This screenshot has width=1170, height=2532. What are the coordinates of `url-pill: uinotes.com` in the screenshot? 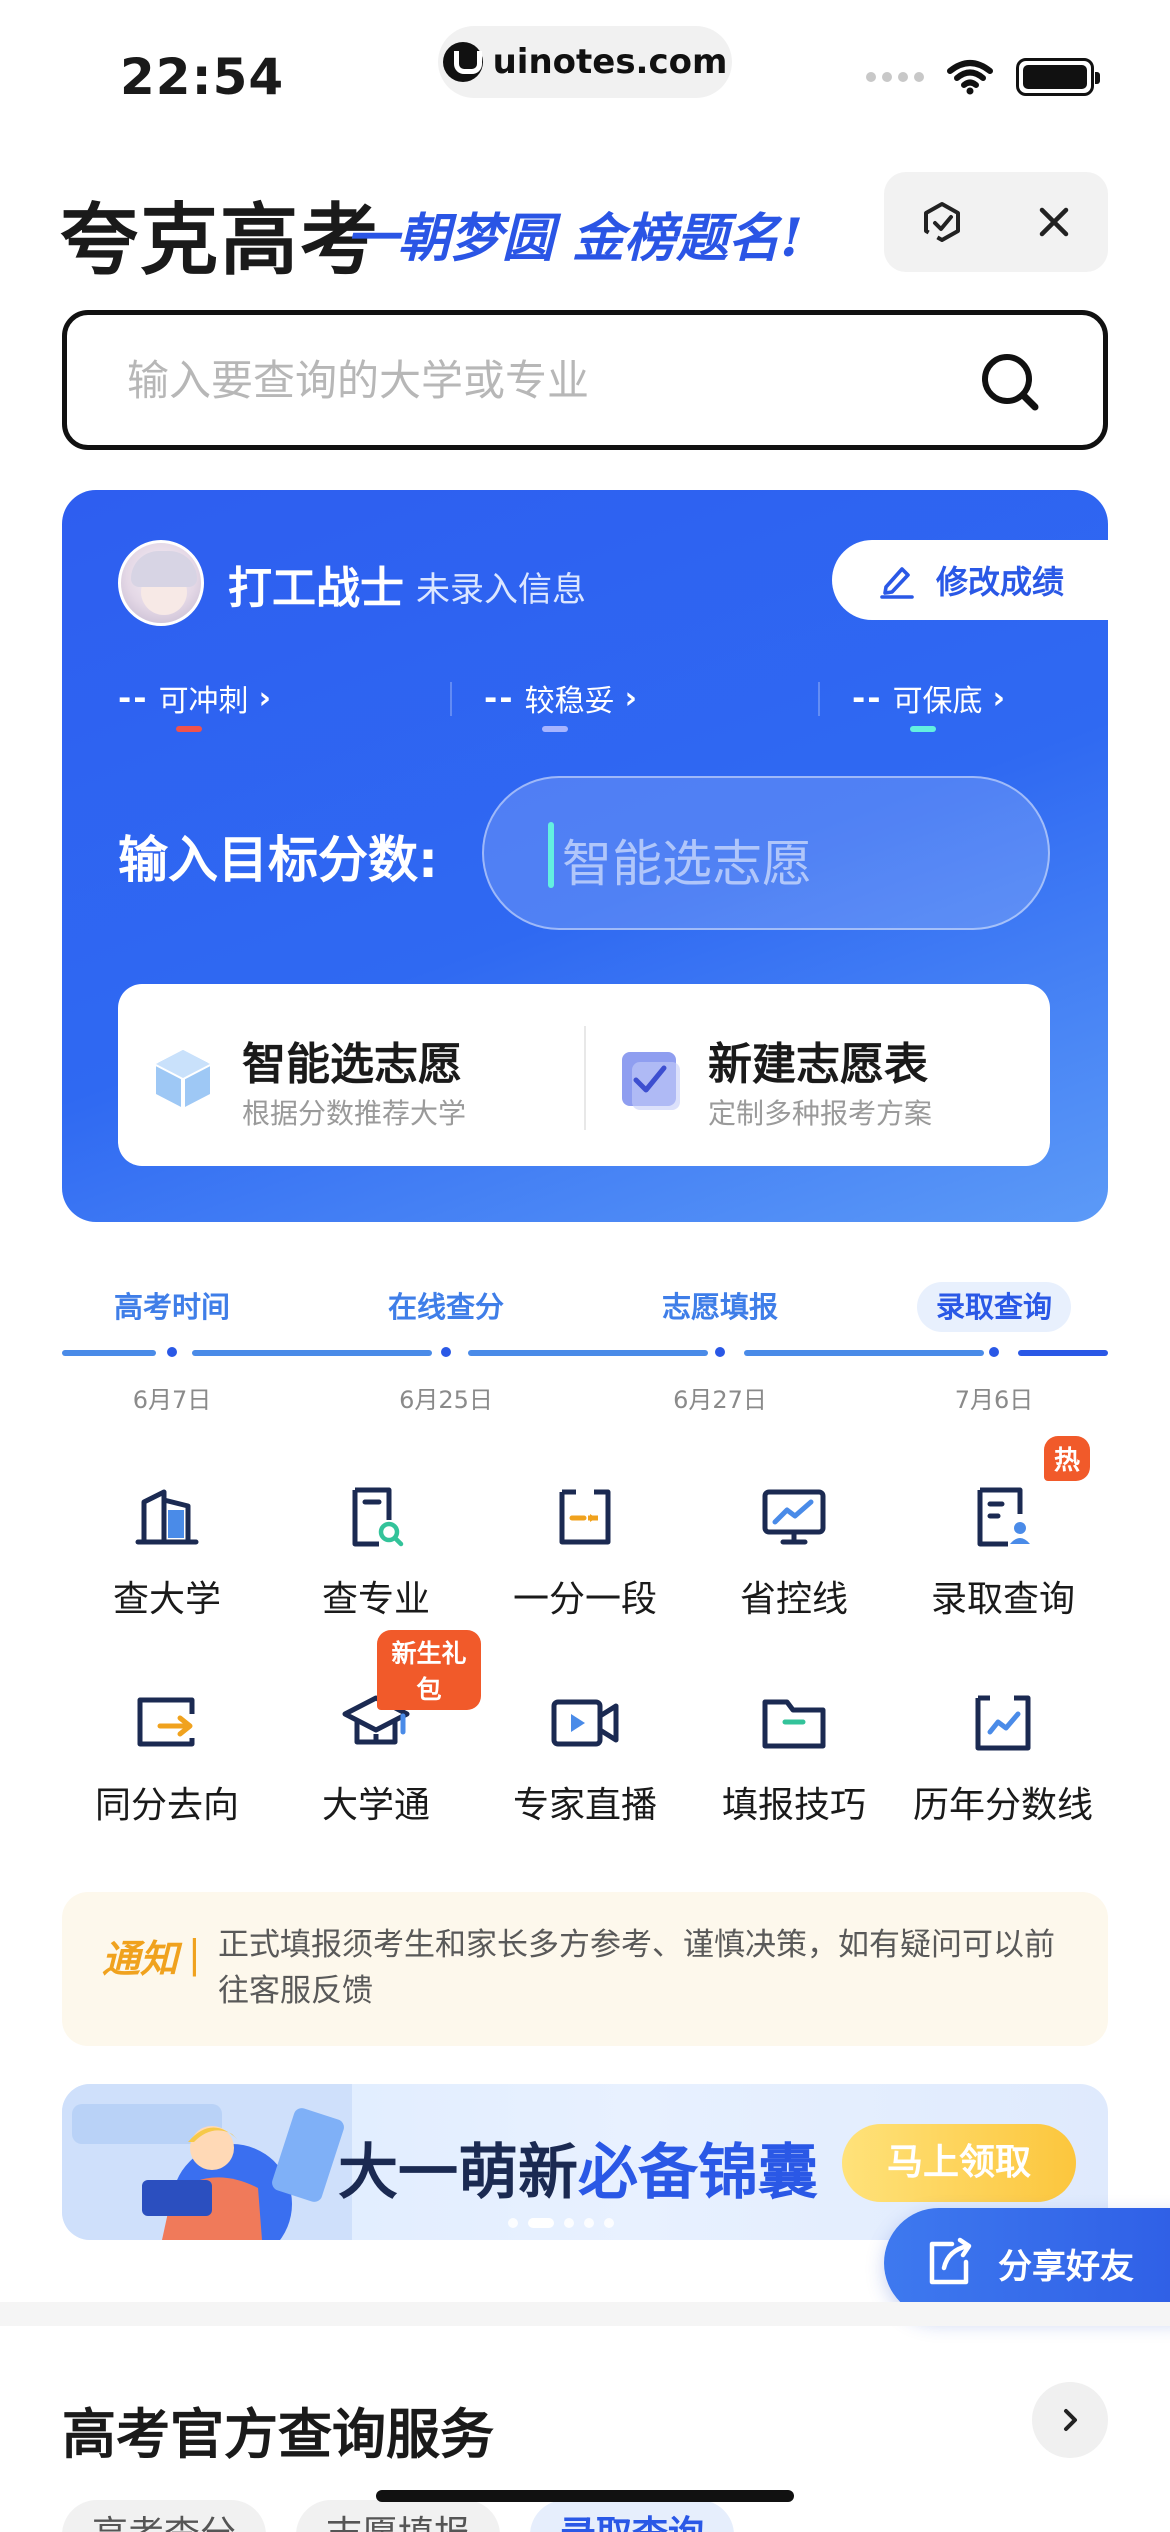 It's located at (585, 62).